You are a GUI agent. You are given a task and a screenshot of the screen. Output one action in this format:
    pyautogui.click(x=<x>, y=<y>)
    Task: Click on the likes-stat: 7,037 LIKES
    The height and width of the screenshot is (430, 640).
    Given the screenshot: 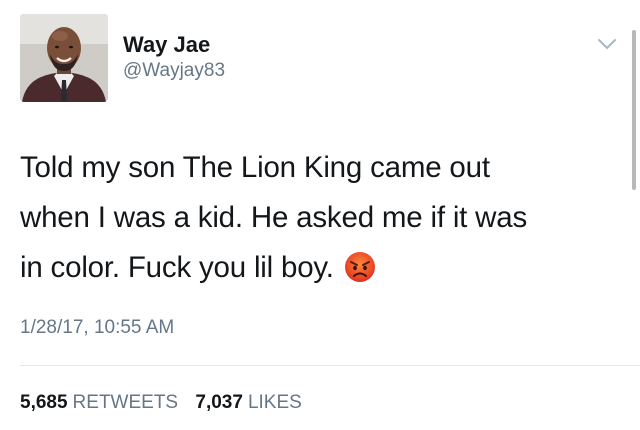 What is the action you would take?
    pyautogui.click(x=248, y=403)
    